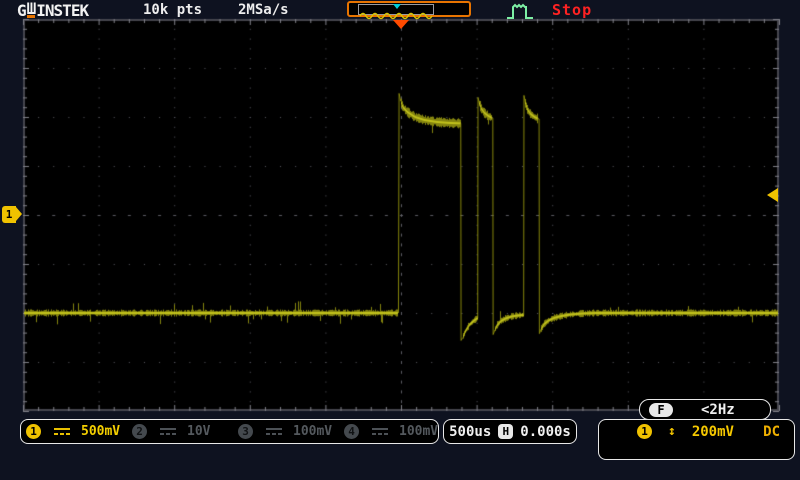 The width and height of the screenshot is (800, 480). What do you see at coordinates (285, 431) in the screenshot?
I see `channel-3-indicator: 3 100mV` at bounding box center [285, 431].